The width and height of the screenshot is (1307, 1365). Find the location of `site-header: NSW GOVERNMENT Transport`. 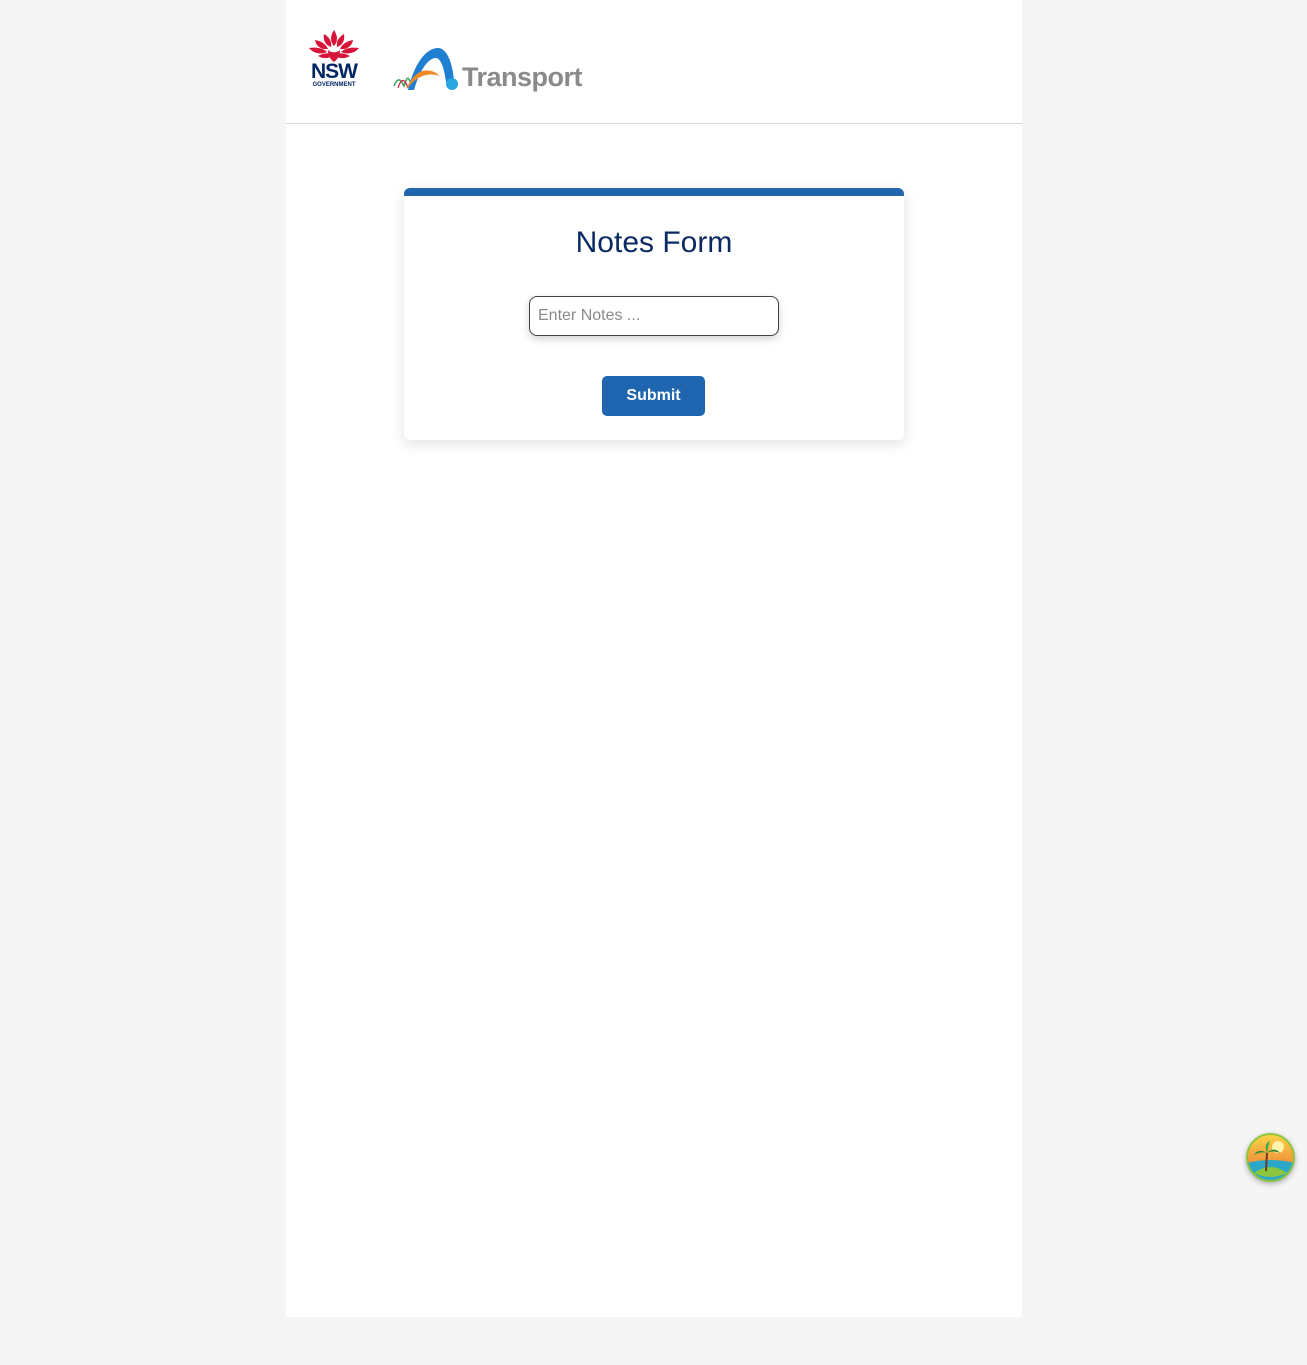

site-header: NSW GOVERNMENT Transport is located at coordinates (654, 62).